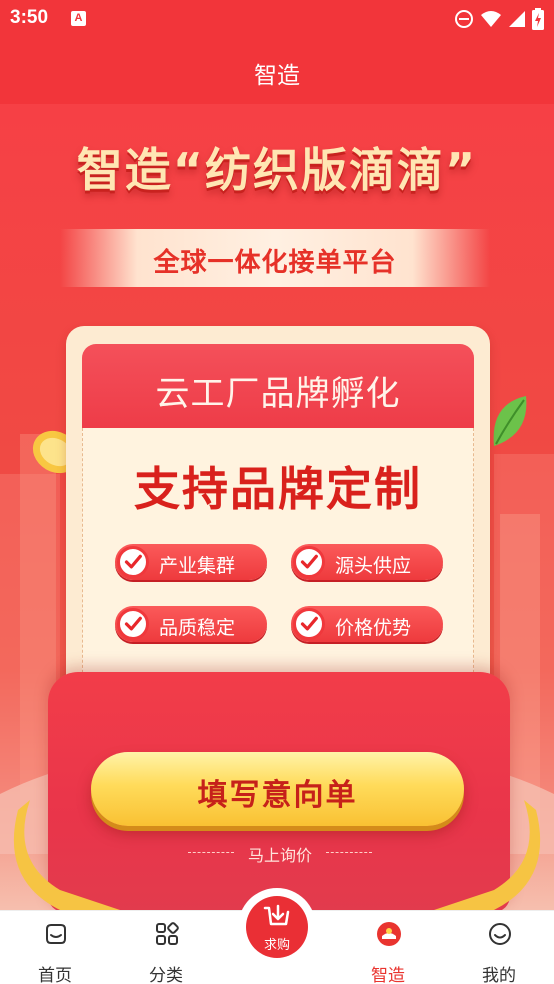  What do you see at coordinates (373, 628) in the screenshot?
I see `feature-label: 价格优势` at bounding box center [373, 628].